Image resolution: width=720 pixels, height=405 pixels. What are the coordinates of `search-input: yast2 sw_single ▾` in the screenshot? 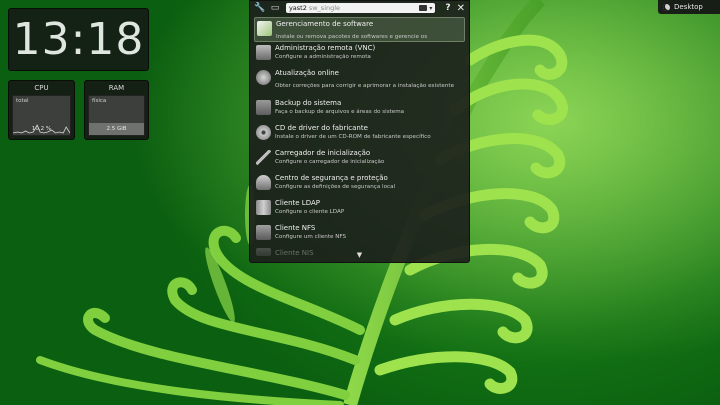 It's located at (360, 8).